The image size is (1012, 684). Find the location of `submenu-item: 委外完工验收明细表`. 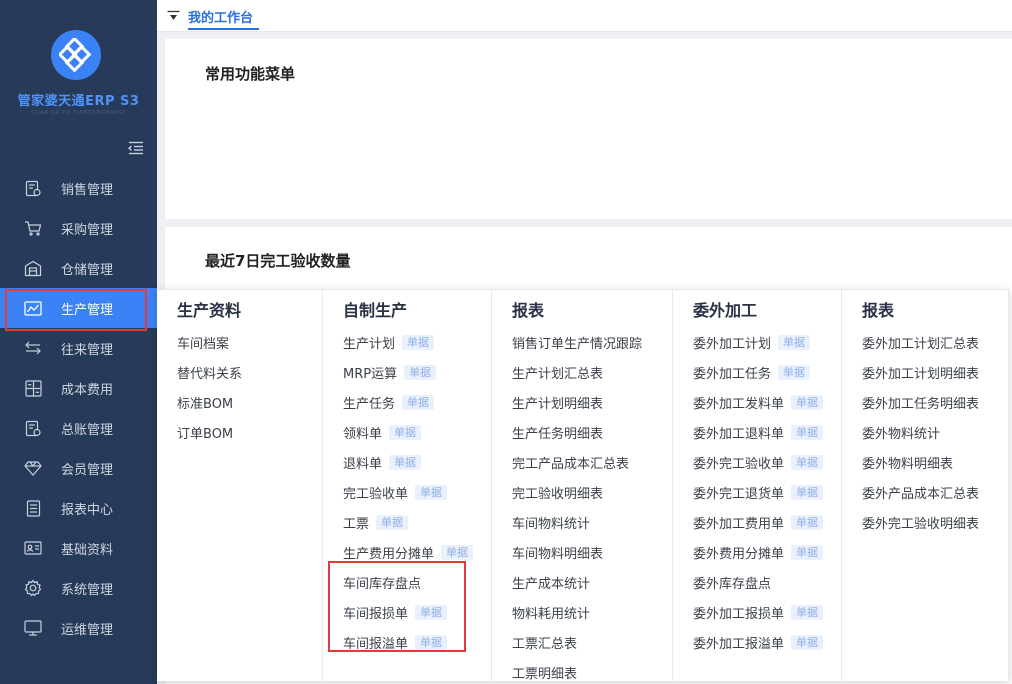

submenu-item: 委外完工验收明细表 is located at coordinates (920, 522).